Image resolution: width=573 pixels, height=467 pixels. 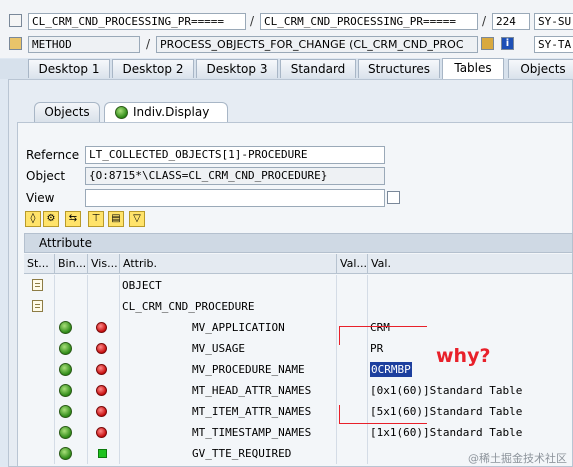 What do you see at coordinates (229, 453) in the screenshot?
I see `attribute-name: GV_TTE_REQUIRED` at bounding box center [229, 453].